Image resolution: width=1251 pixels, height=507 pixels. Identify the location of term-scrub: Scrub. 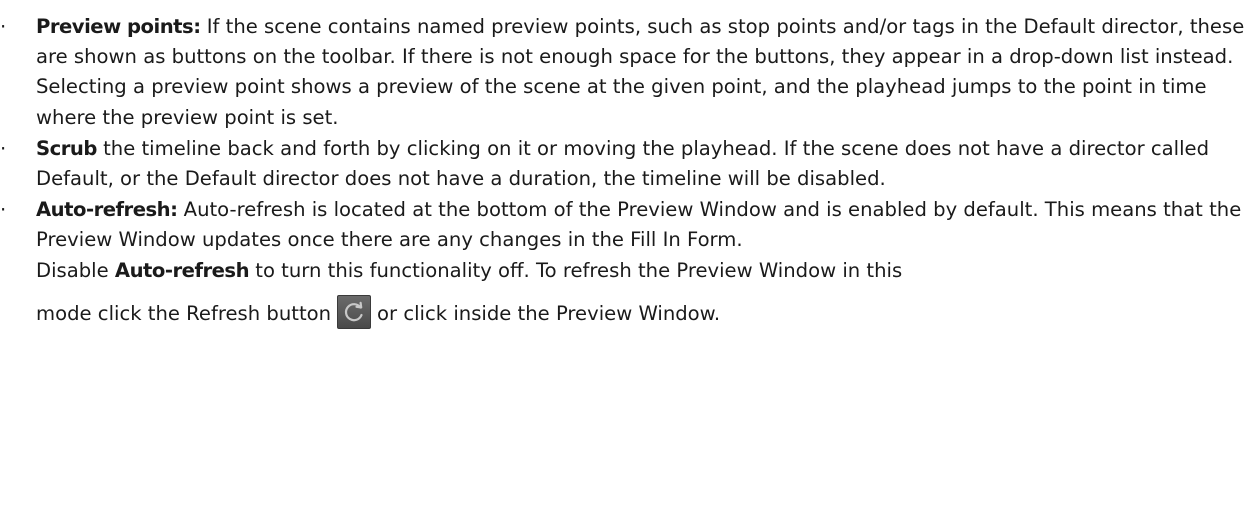
(66, 148).